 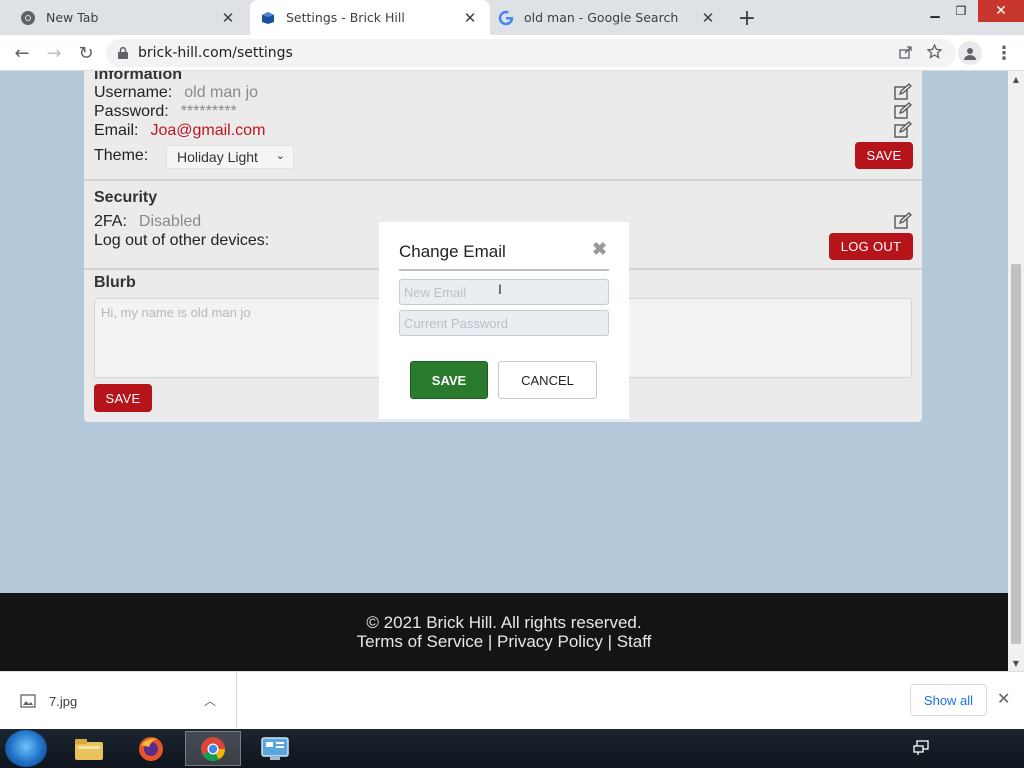 What do you see at coordinates (1004, 53) in the screenshot?
I see `kebab-menu-icon: ⋮` at bounding box center [1004, 53].